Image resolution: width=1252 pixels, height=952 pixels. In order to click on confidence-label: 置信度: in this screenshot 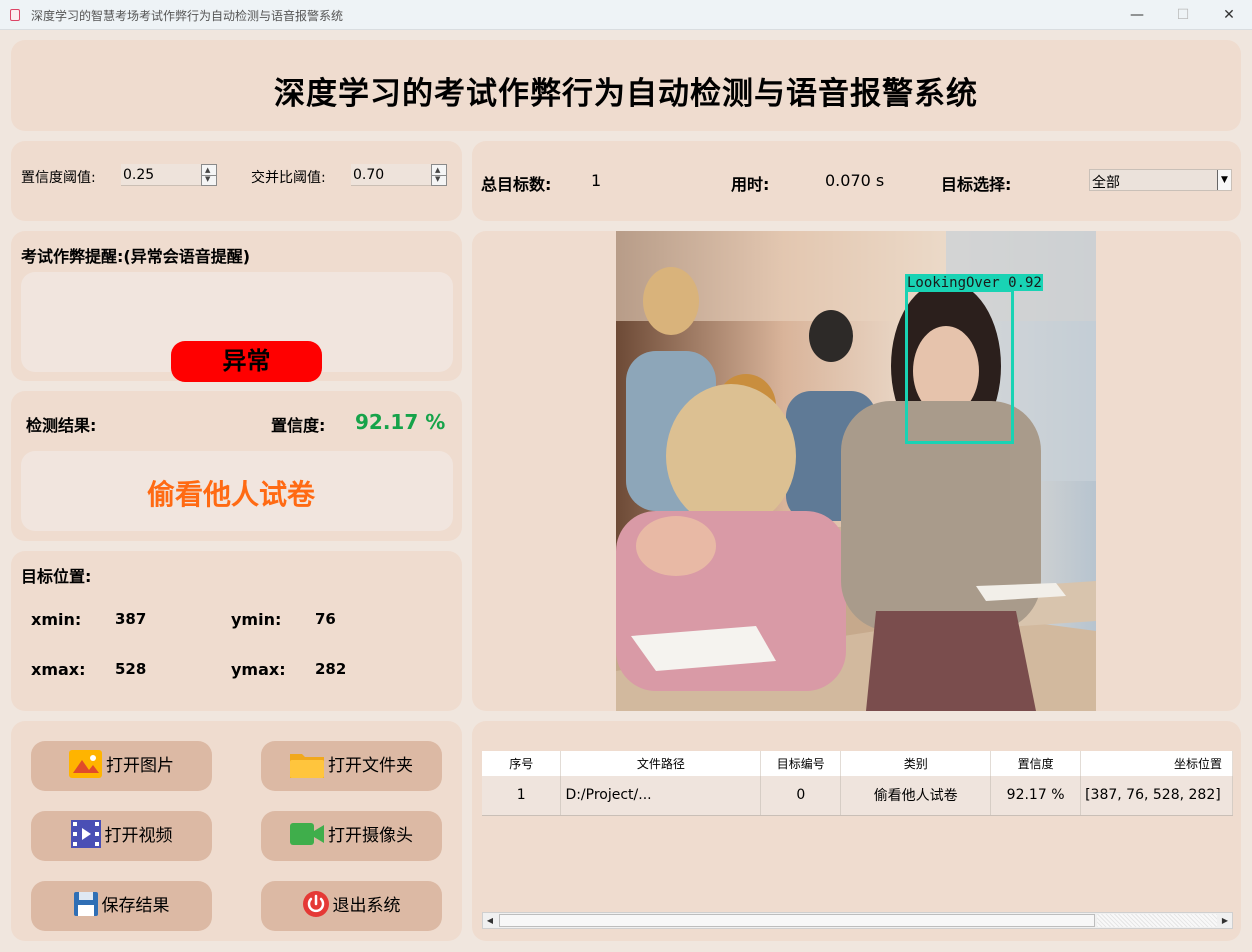, I will do `click(298, 425)`.